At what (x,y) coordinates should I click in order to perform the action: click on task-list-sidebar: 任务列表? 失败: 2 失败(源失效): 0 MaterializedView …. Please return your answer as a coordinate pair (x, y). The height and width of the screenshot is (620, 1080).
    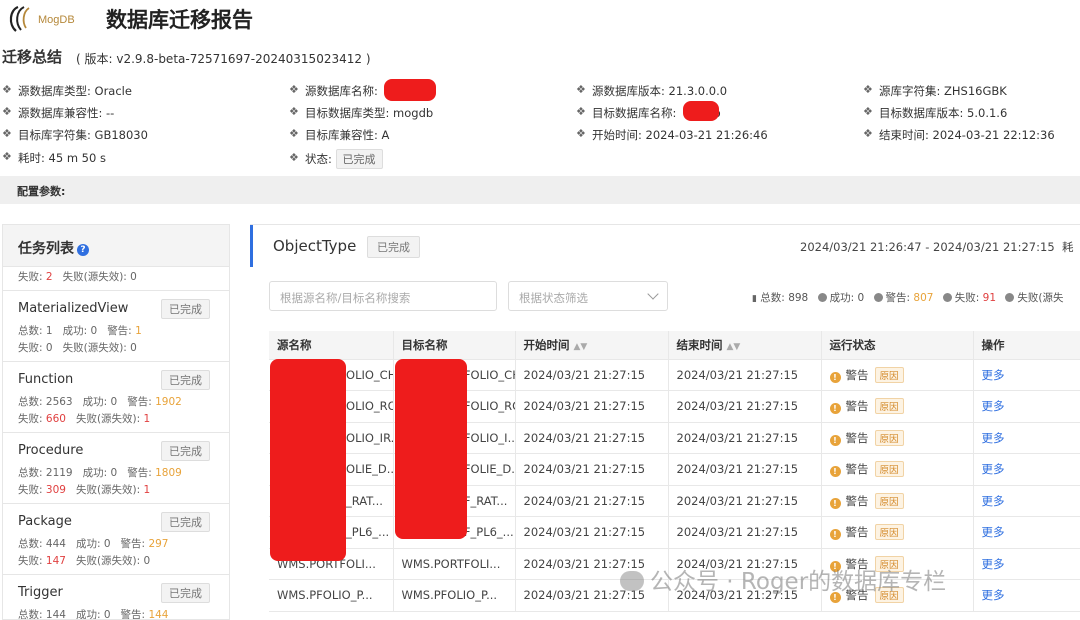
    Looking at the image, I should click on (116, 422).